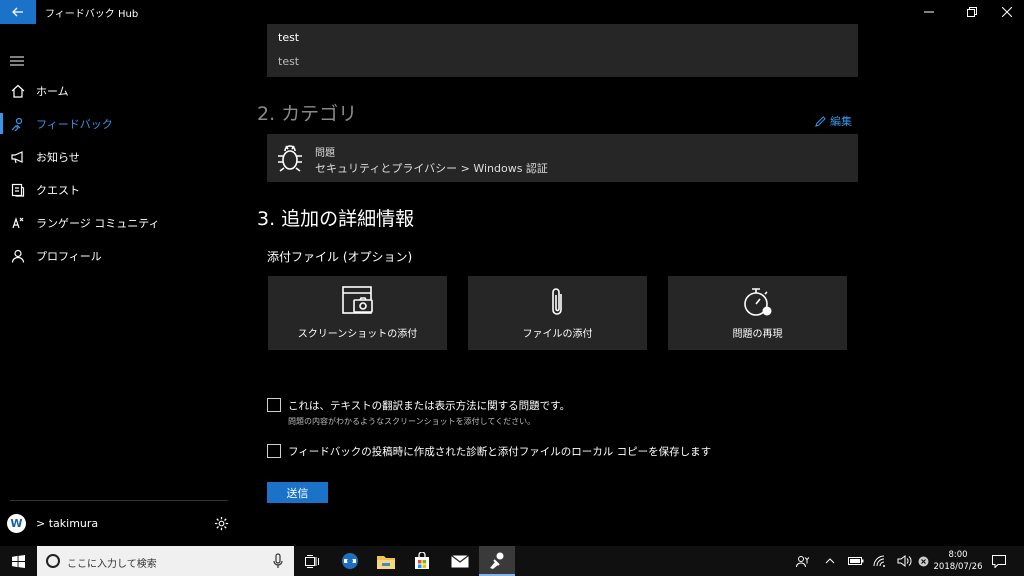 Image resolution: width=1024 pixels, height=576 pixels. Describe the element at coordinates (278, 560) in the screenshot. I see `microphone-icon` at that location.